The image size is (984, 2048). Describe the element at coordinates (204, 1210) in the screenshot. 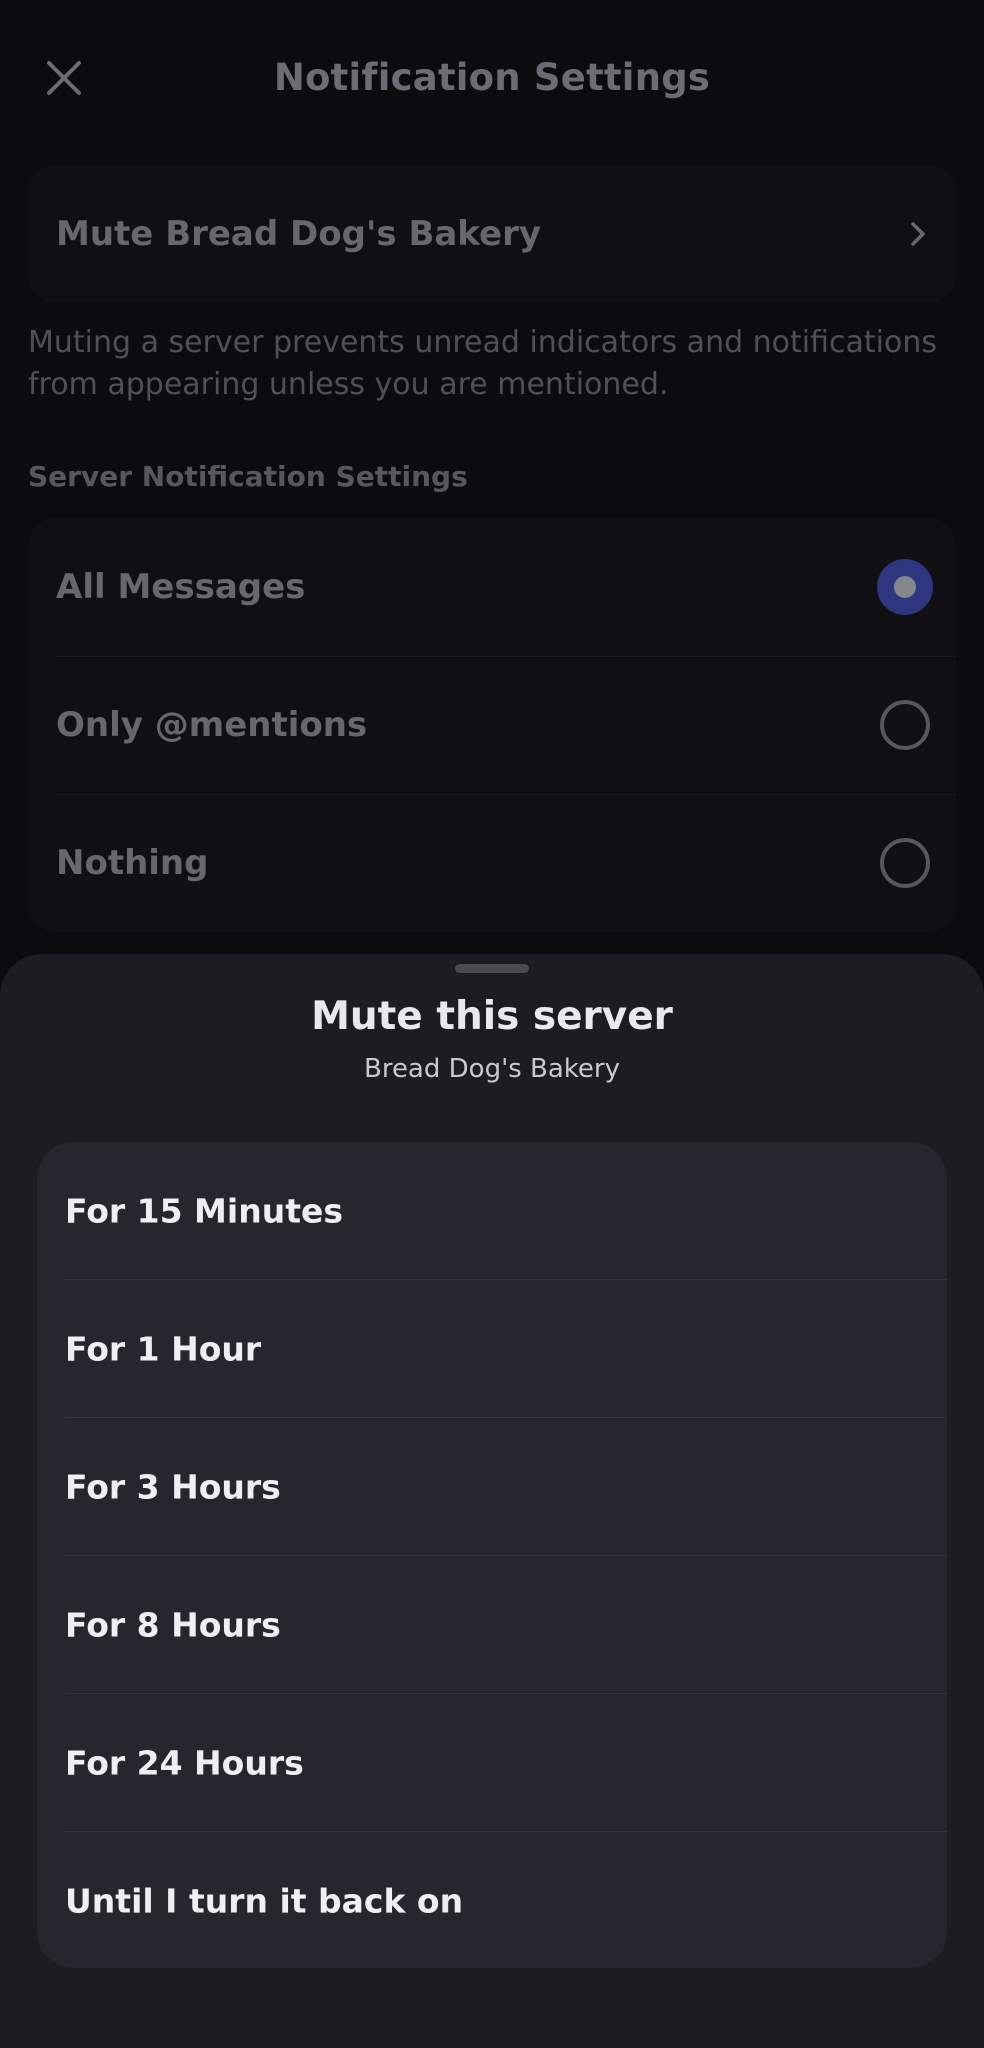

I see `duration-label: For 15 Minutes` at that location.